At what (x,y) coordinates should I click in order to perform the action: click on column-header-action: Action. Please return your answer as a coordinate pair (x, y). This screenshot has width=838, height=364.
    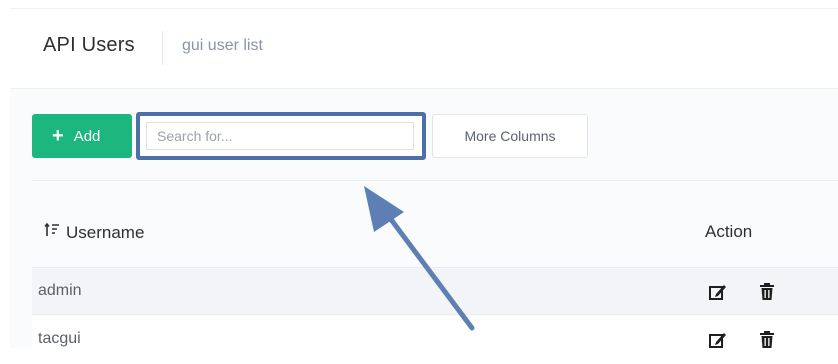
    Looking at the image, I should click on (729, 231).